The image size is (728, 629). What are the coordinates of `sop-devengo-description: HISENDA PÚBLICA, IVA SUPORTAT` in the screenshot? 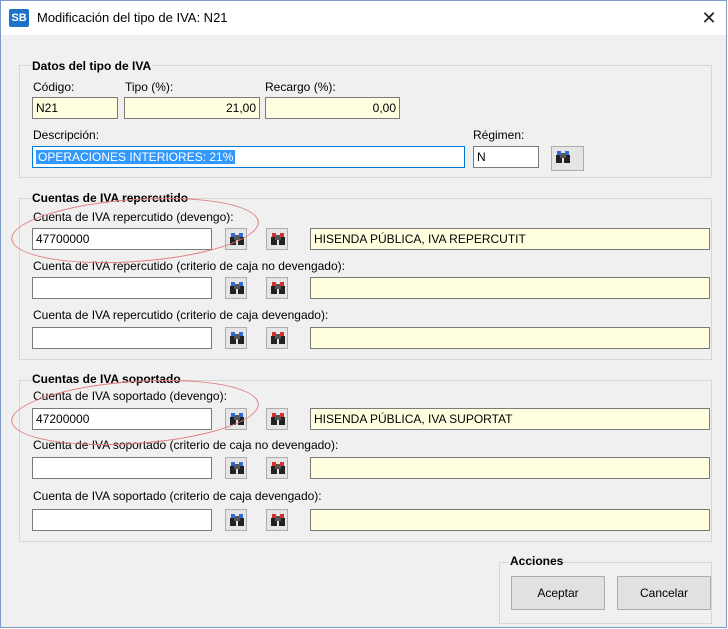 It's located at (510, 419).